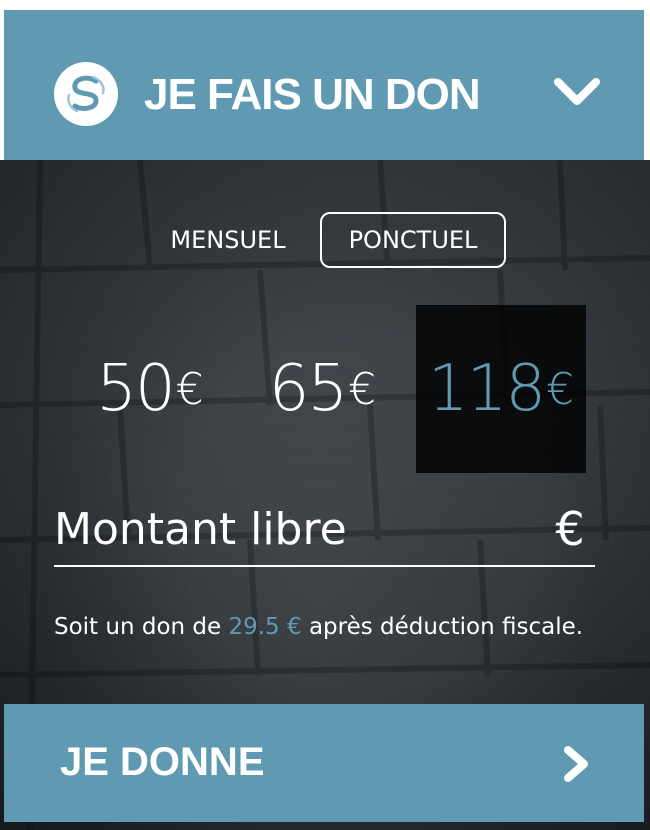 The image size is (650, 830). I want to click on amount-option-50: 50 €, so click(150, 389).